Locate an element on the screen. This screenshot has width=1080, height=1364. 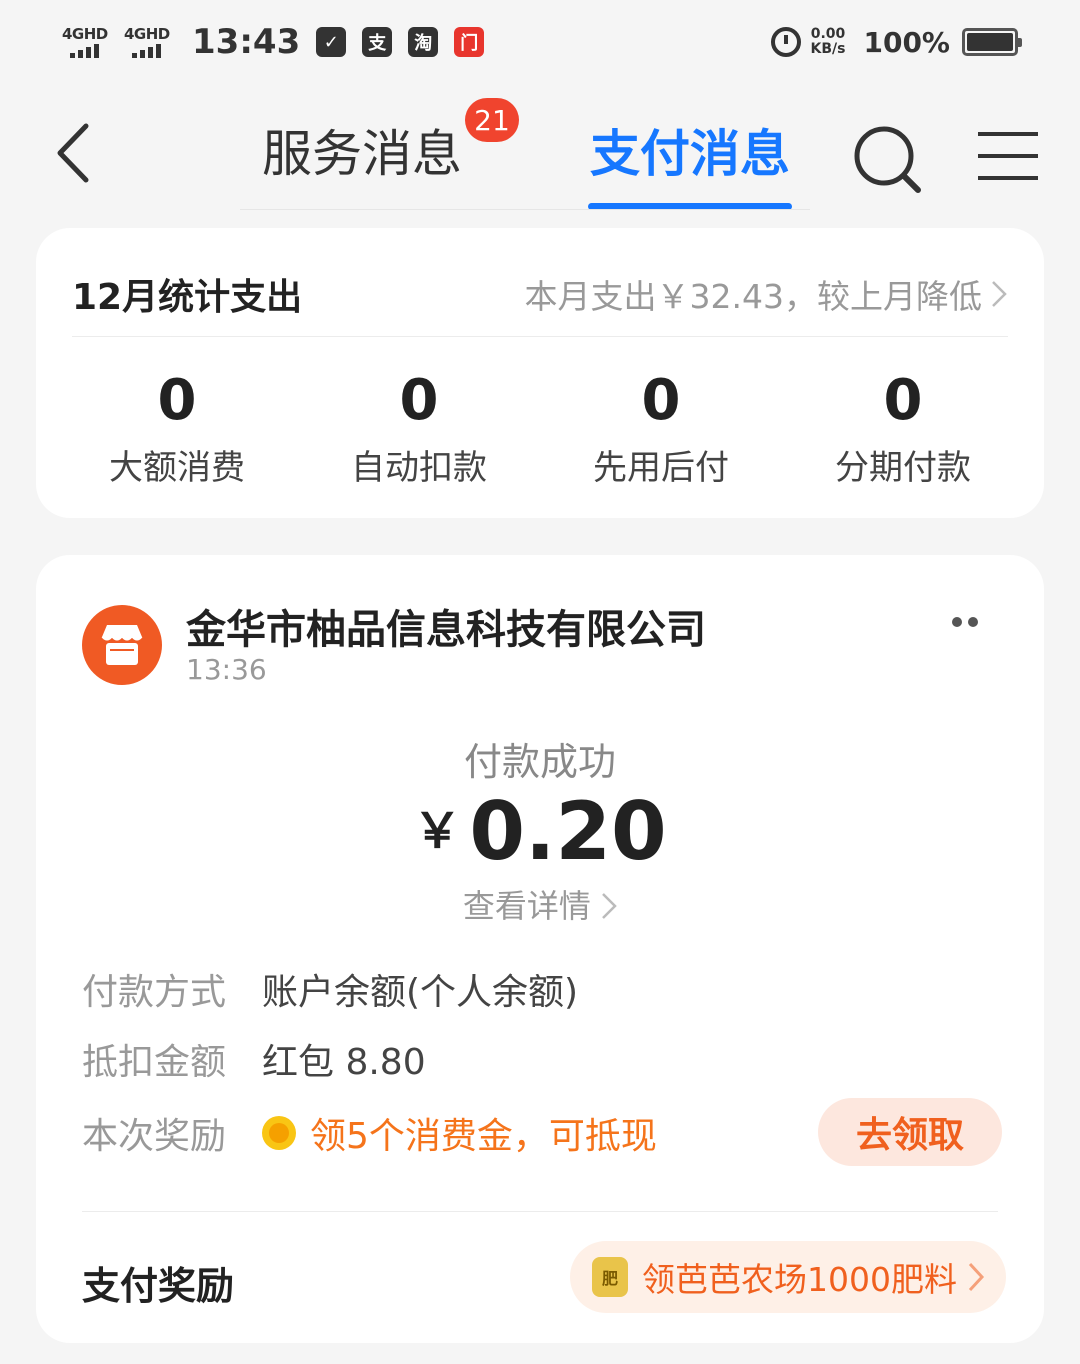
merchant-name: 金华市柚品信息科技有限公司 is located at coordinates (446, 630).